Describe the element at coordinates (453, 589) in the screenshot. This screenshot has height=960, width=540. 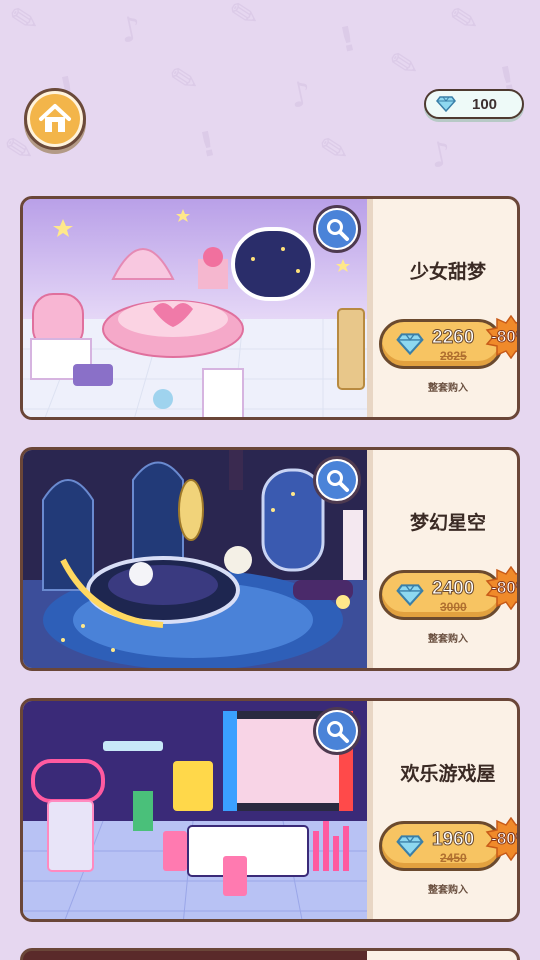
I see `sale-price: 2400` at that location.